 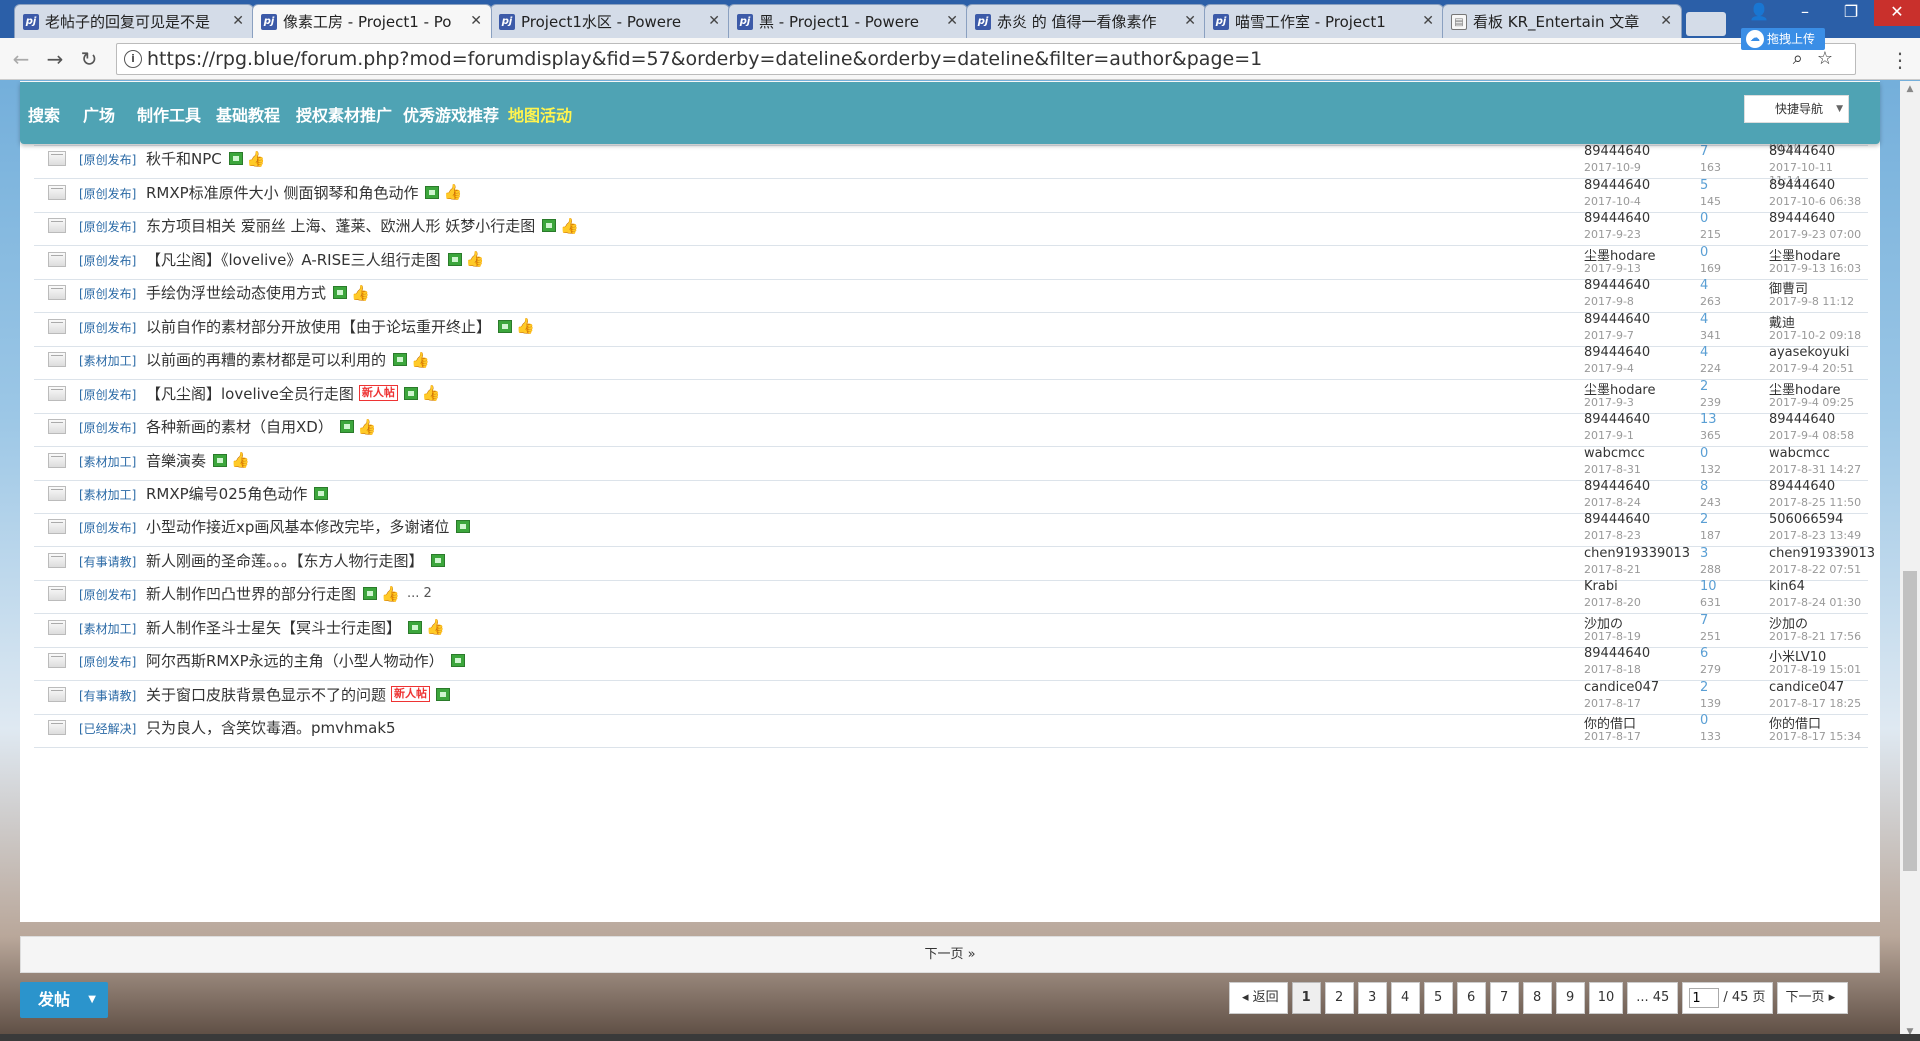 I want to click on thread-title-link: 音樂演奏, so click(x=176, y=460).